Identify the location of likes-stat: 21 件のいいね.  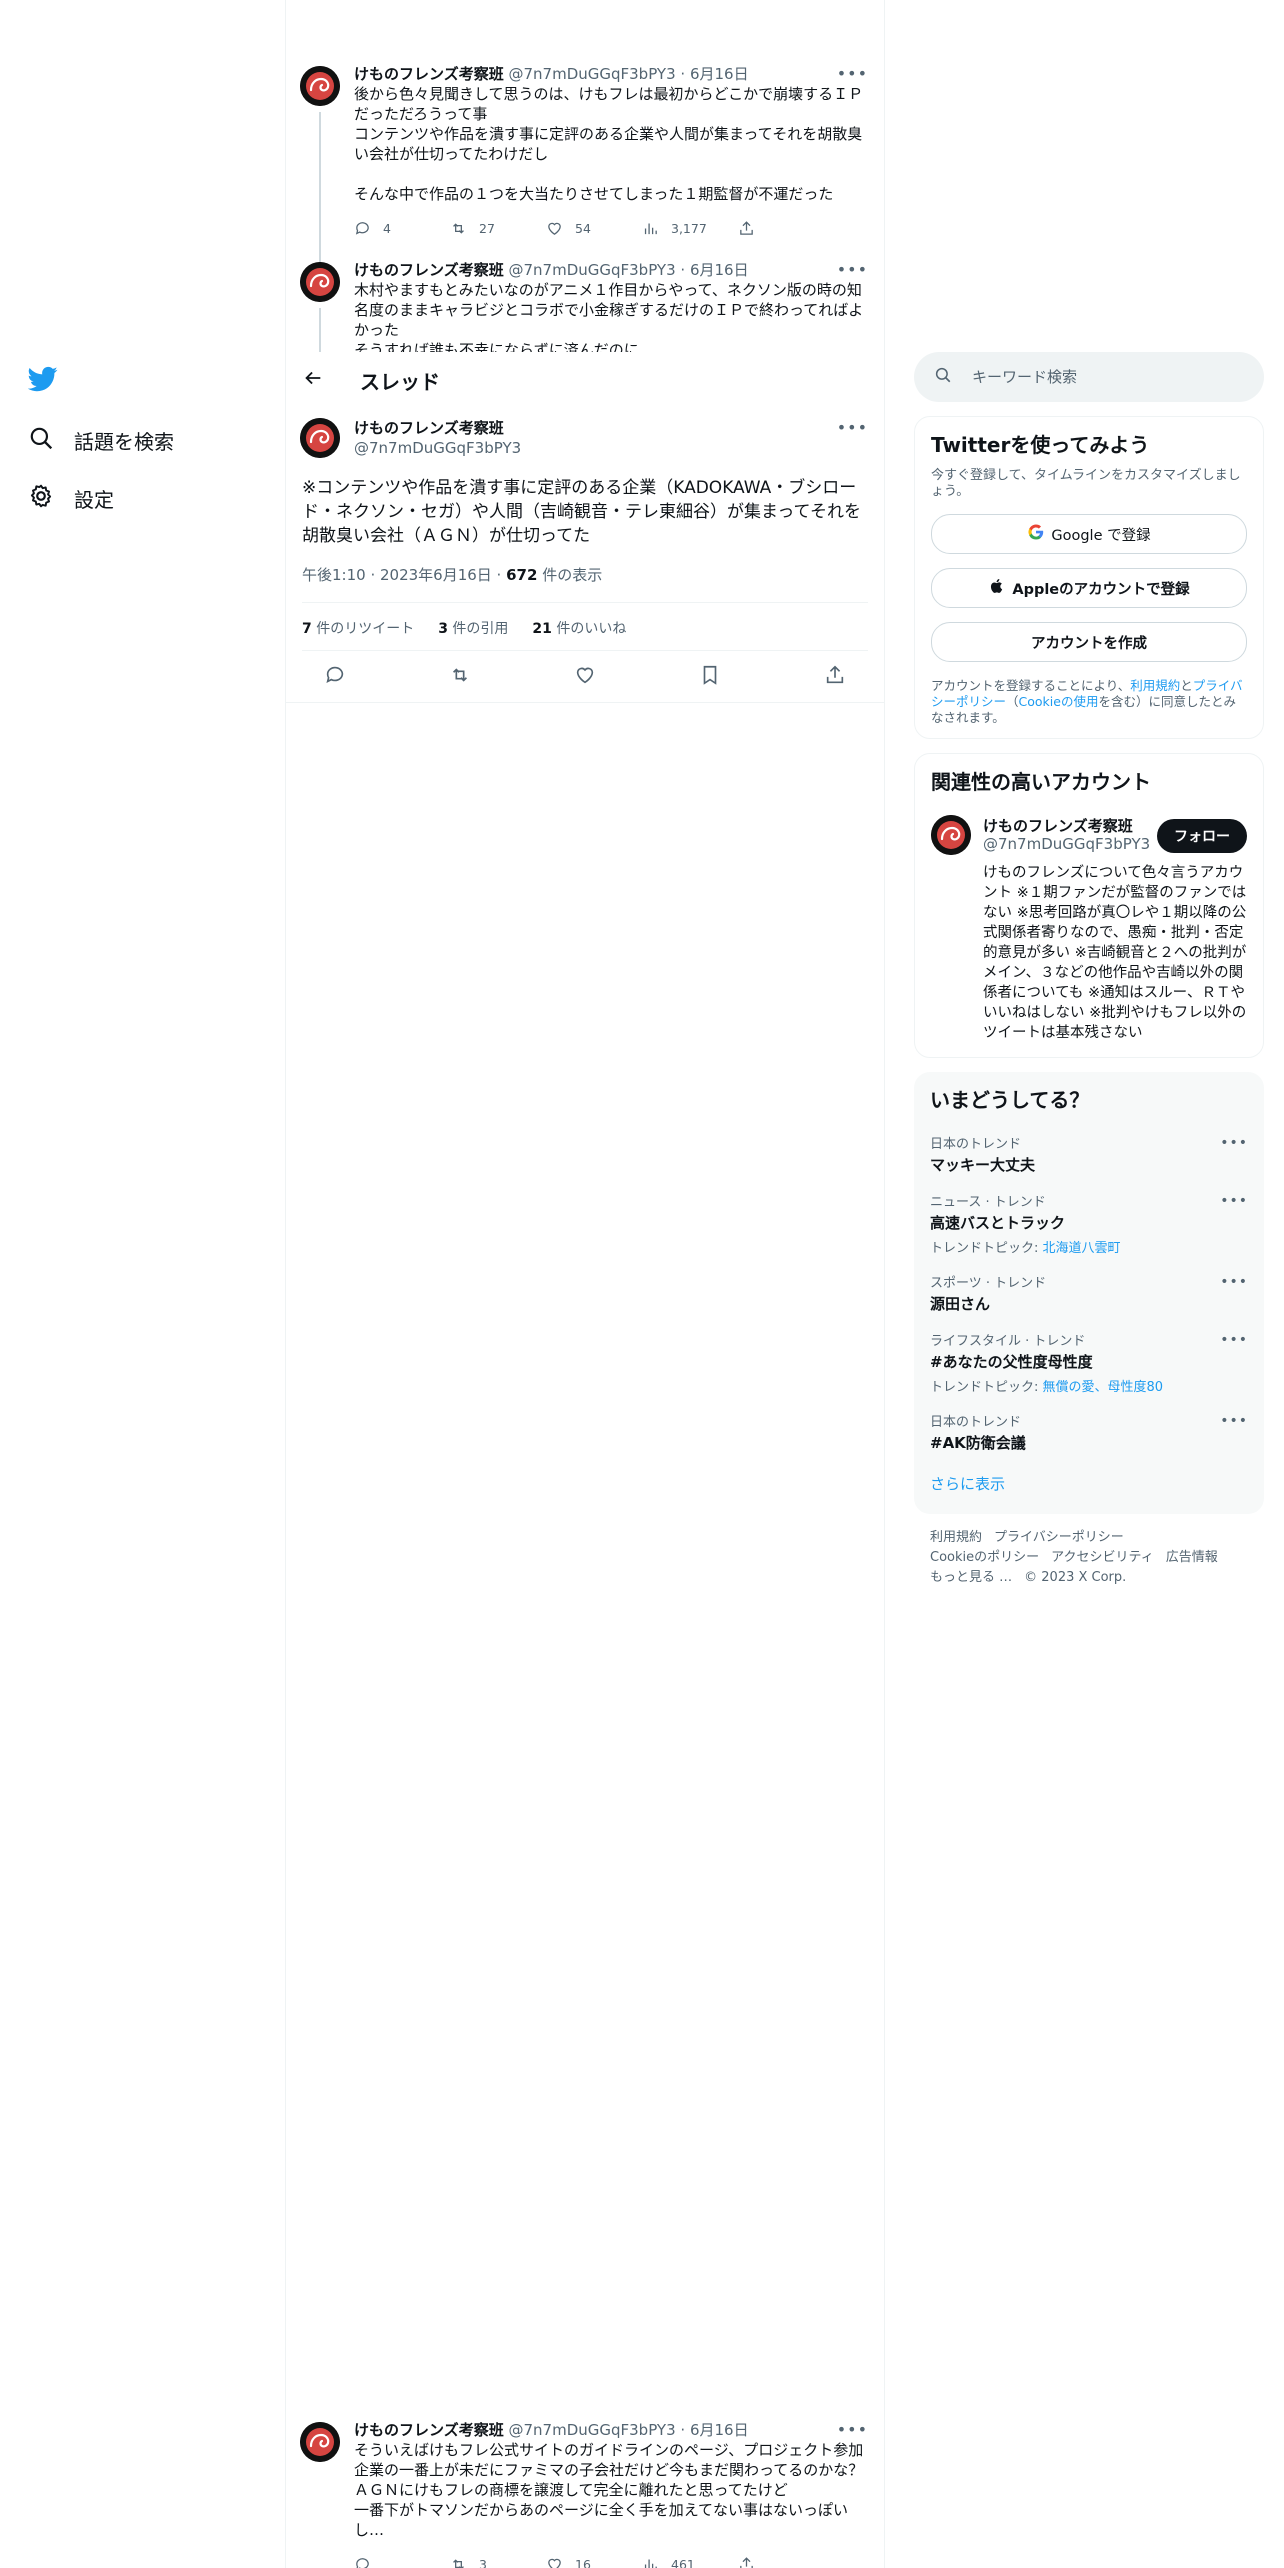
(579, 628).